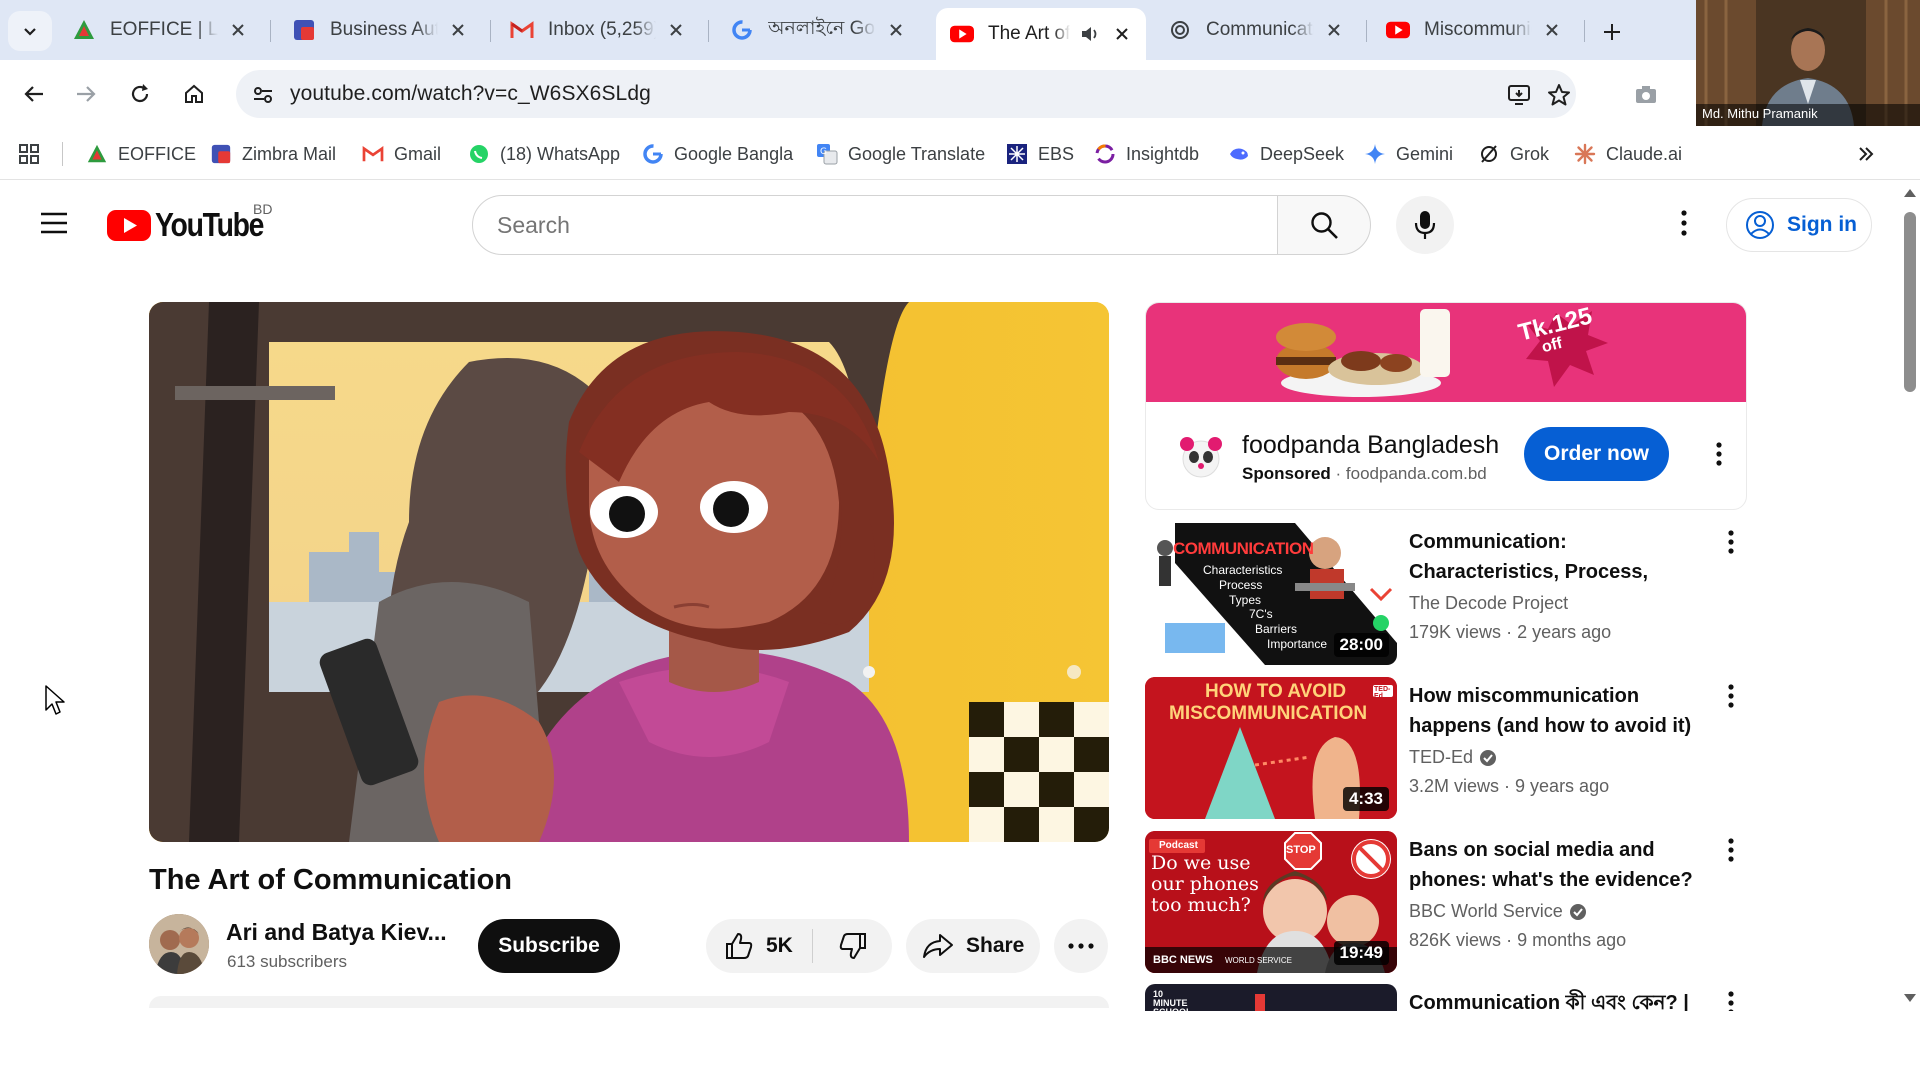  Describe the element at coordinates (629, 1002) in the screenshot. I see `description-box` at that location.